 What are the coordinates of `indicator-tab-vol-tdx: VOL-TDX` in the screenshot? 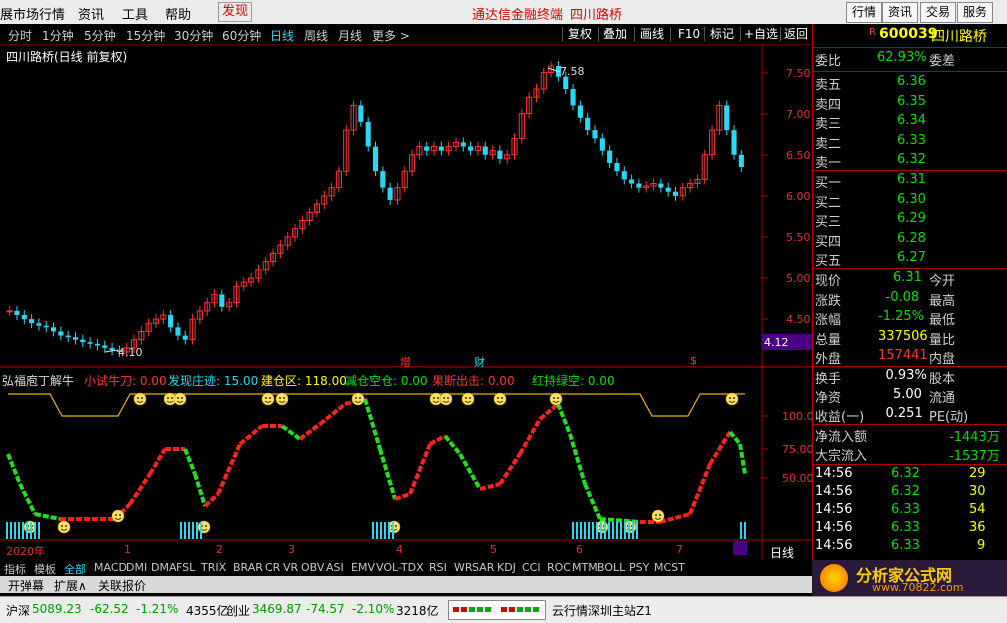 It's located at (400, 567).